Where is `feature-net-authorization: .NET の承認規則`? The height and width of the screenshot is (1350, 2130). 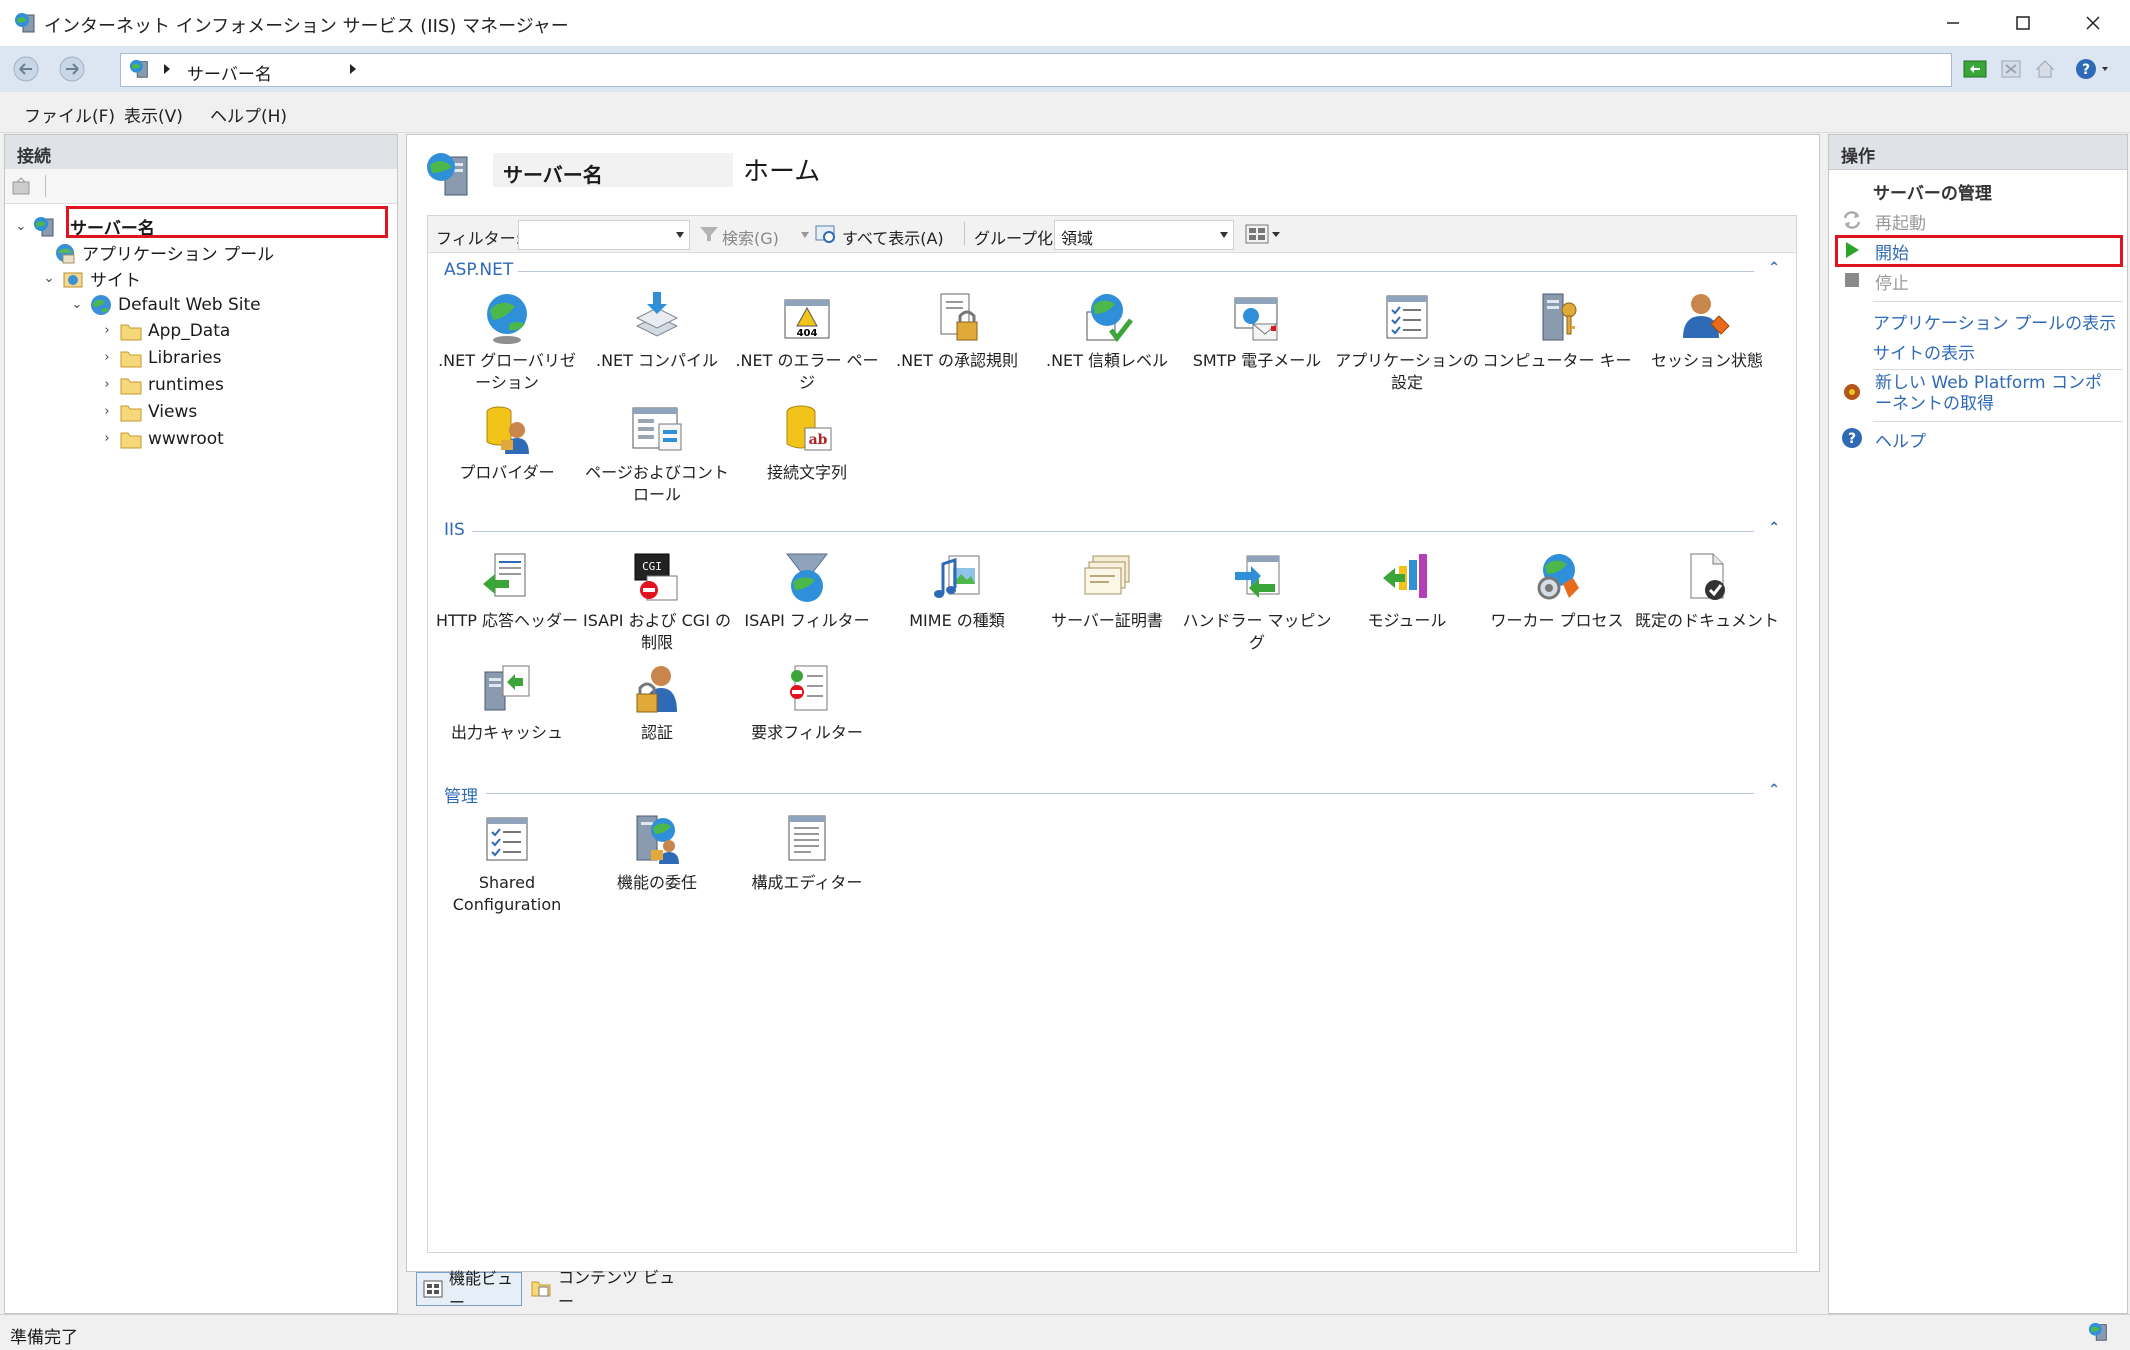
feature-net-authorization: .NET の承認規則 is located at coordinates (957, 331).